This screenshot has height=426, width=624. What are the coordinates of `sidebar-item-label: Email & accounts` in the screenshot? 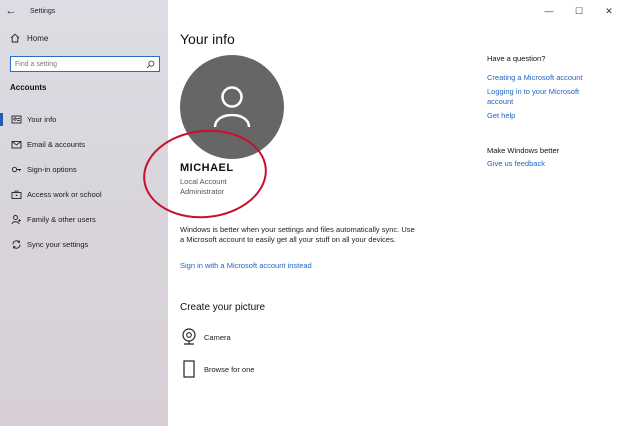 It's located at (56, 144).